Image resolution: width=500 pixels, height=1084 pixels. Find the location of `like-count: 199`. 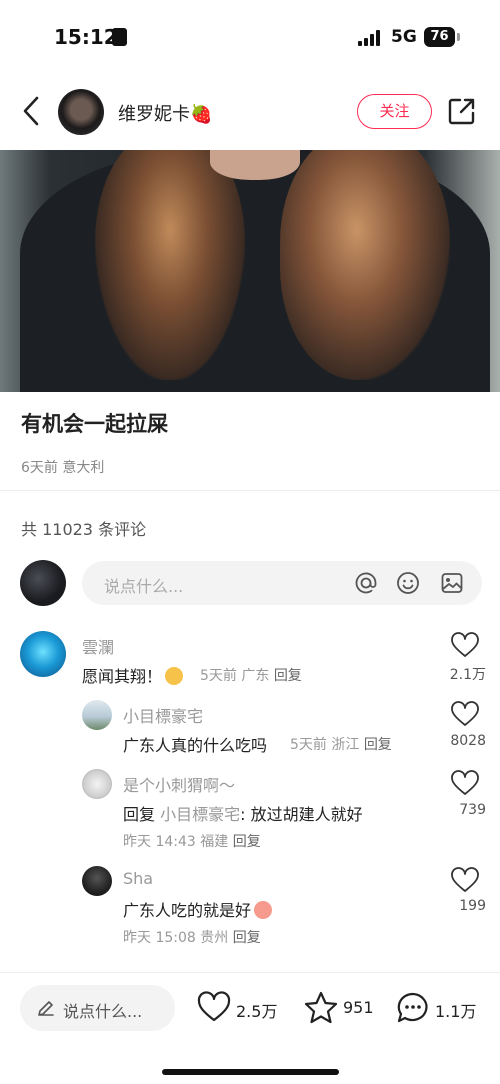

like-count: 199 is located at coordinates (472, 906).